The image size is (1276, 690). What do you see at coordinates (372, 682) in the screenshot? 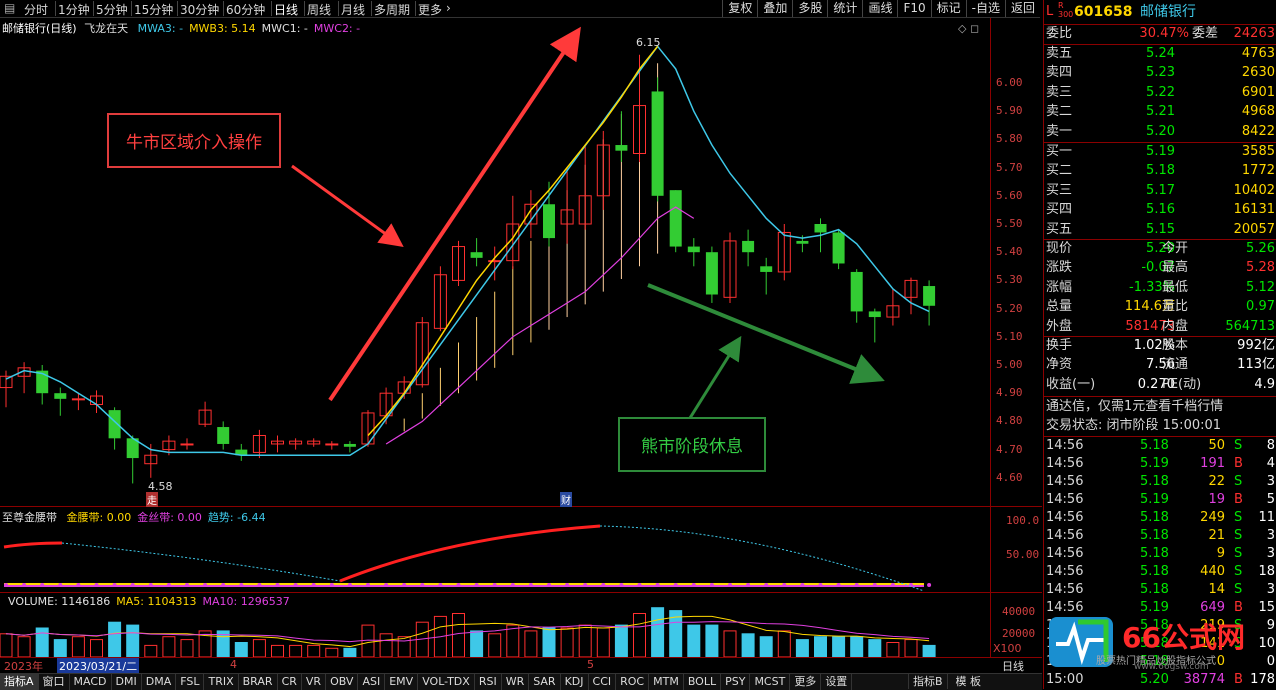
I see `indicator-tab: ASI` at bounding box center [372, 682].